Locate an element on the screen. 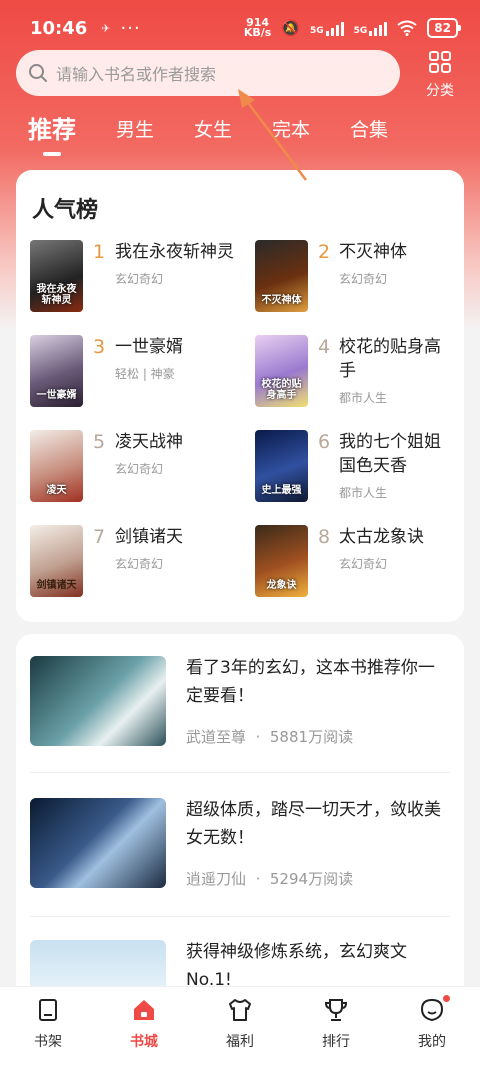 This screenshot has height=1066, width=480. feed-meta: 逍遥刀仙 · 5294万阅读 is located at coordinates (269, 878).